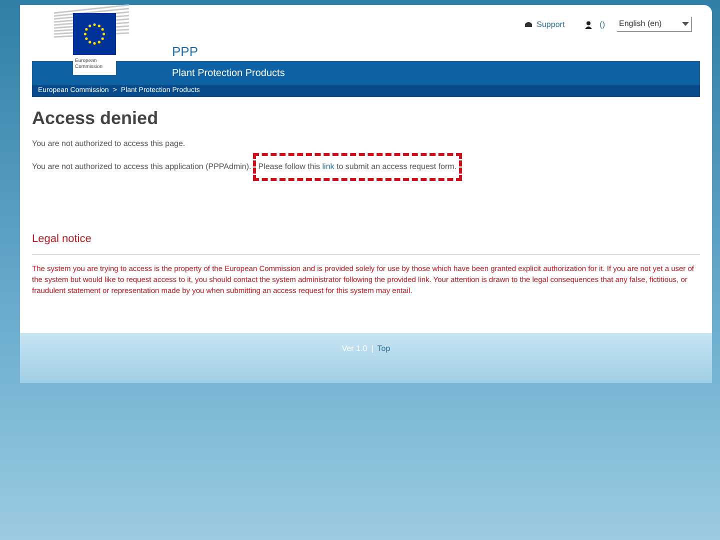 This screenshot has width=720, height=540. Describe the element at coordinates (94, 34) in the screenshot. I see `flag-icon` at that location.